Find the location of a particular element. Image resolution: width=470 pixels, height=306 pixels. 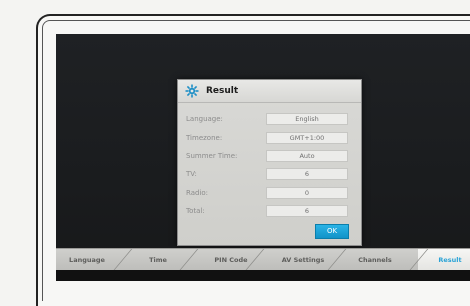

row-language: Language: English is located at coordinates (270, 119).